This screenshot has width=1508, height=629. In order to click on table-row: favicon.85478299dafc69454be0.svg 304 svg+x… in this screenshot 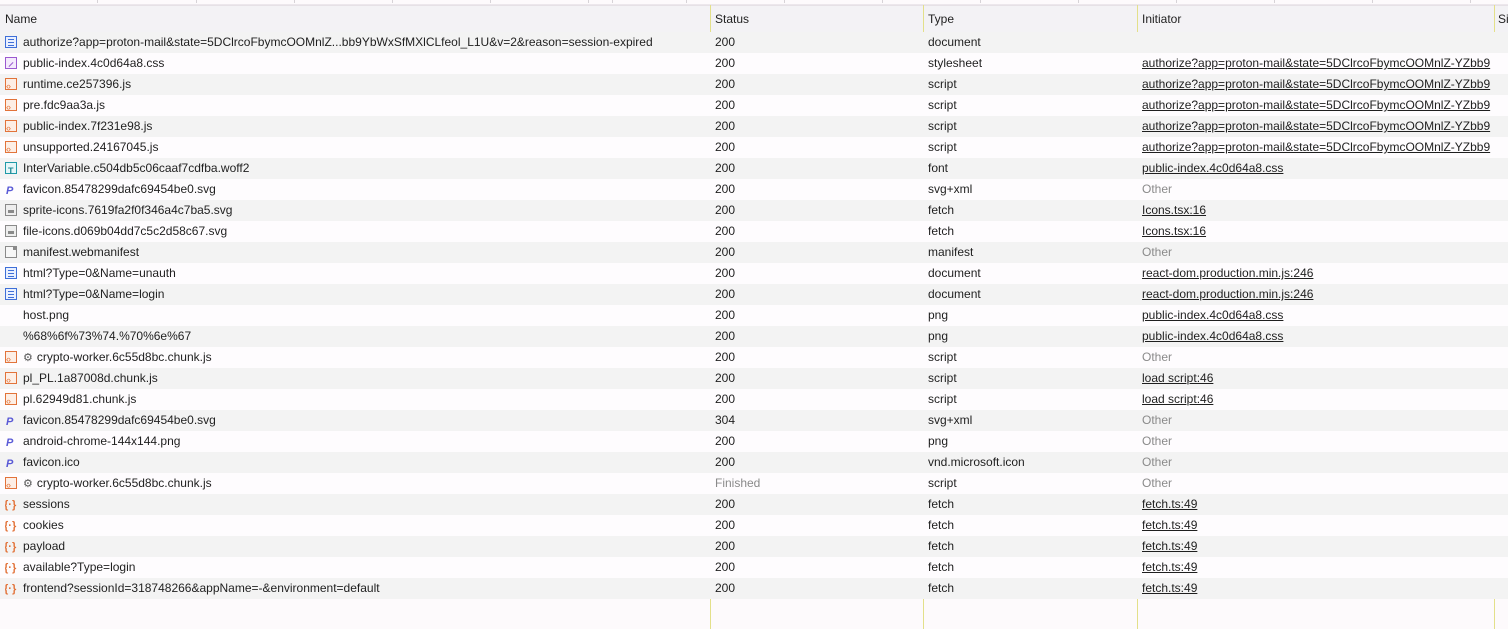, I will do `click(754, 420)`.